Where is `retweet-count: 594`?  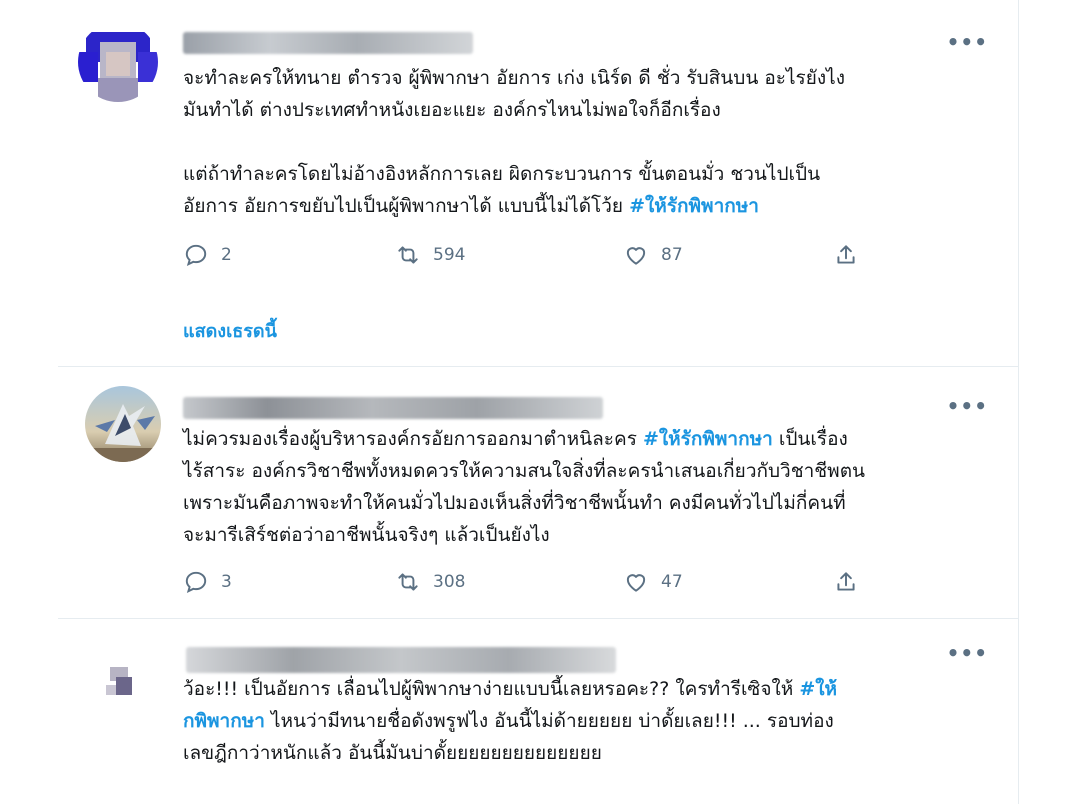 retweet-count: 594 is located at coordinates (449, 255).